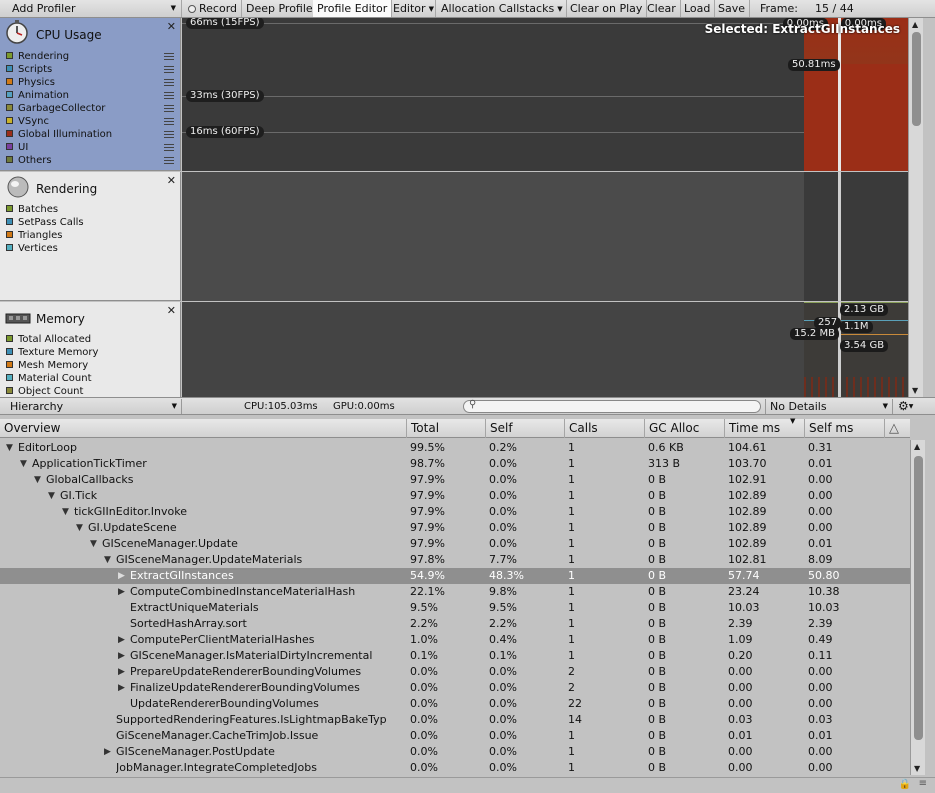 Image resolution: width=935 pixels, height=793 pixels. What do you see at coordinates (916, 79) in the screenshot?
I see `graph-scroll-thumb` at bounding box center [916, 79].